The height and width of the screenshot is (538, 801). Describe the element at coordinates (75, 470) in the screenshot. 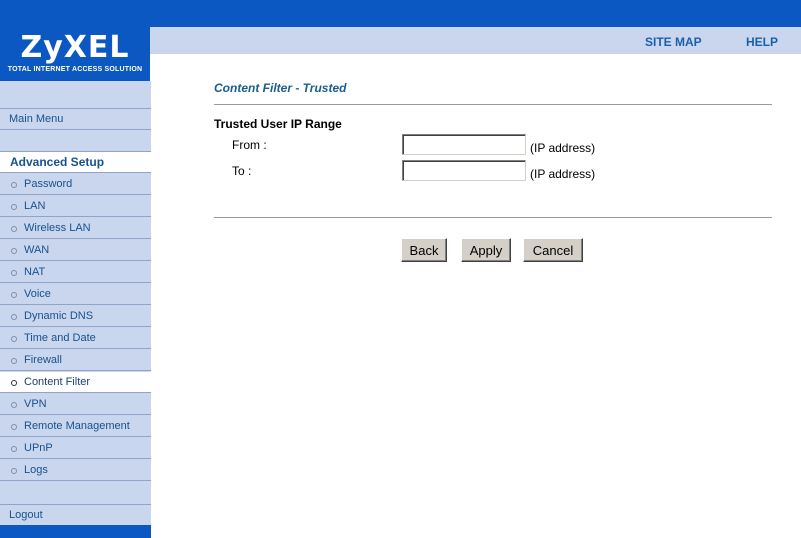

I see `sidebar-item-logs: Logs` at that location.